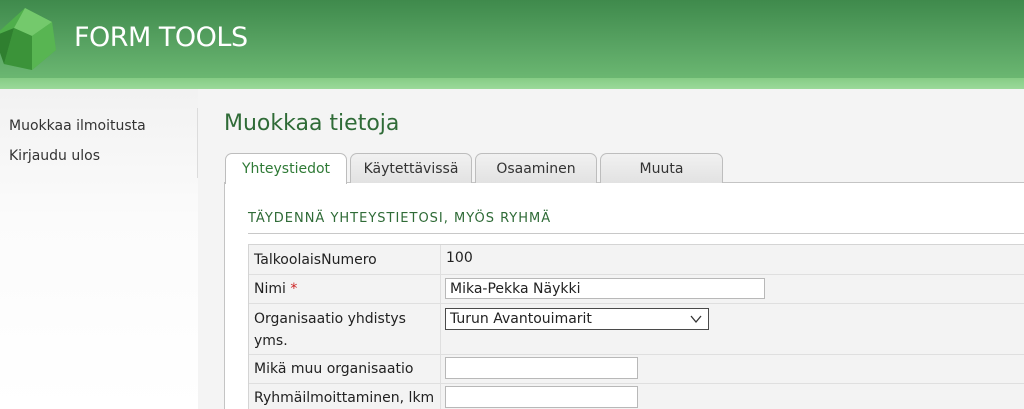 The width and height of the screenshot is (1024, 409). Describe the element at coordinates (541, 368) in the screenshot. I see `other-org-field` at that location.